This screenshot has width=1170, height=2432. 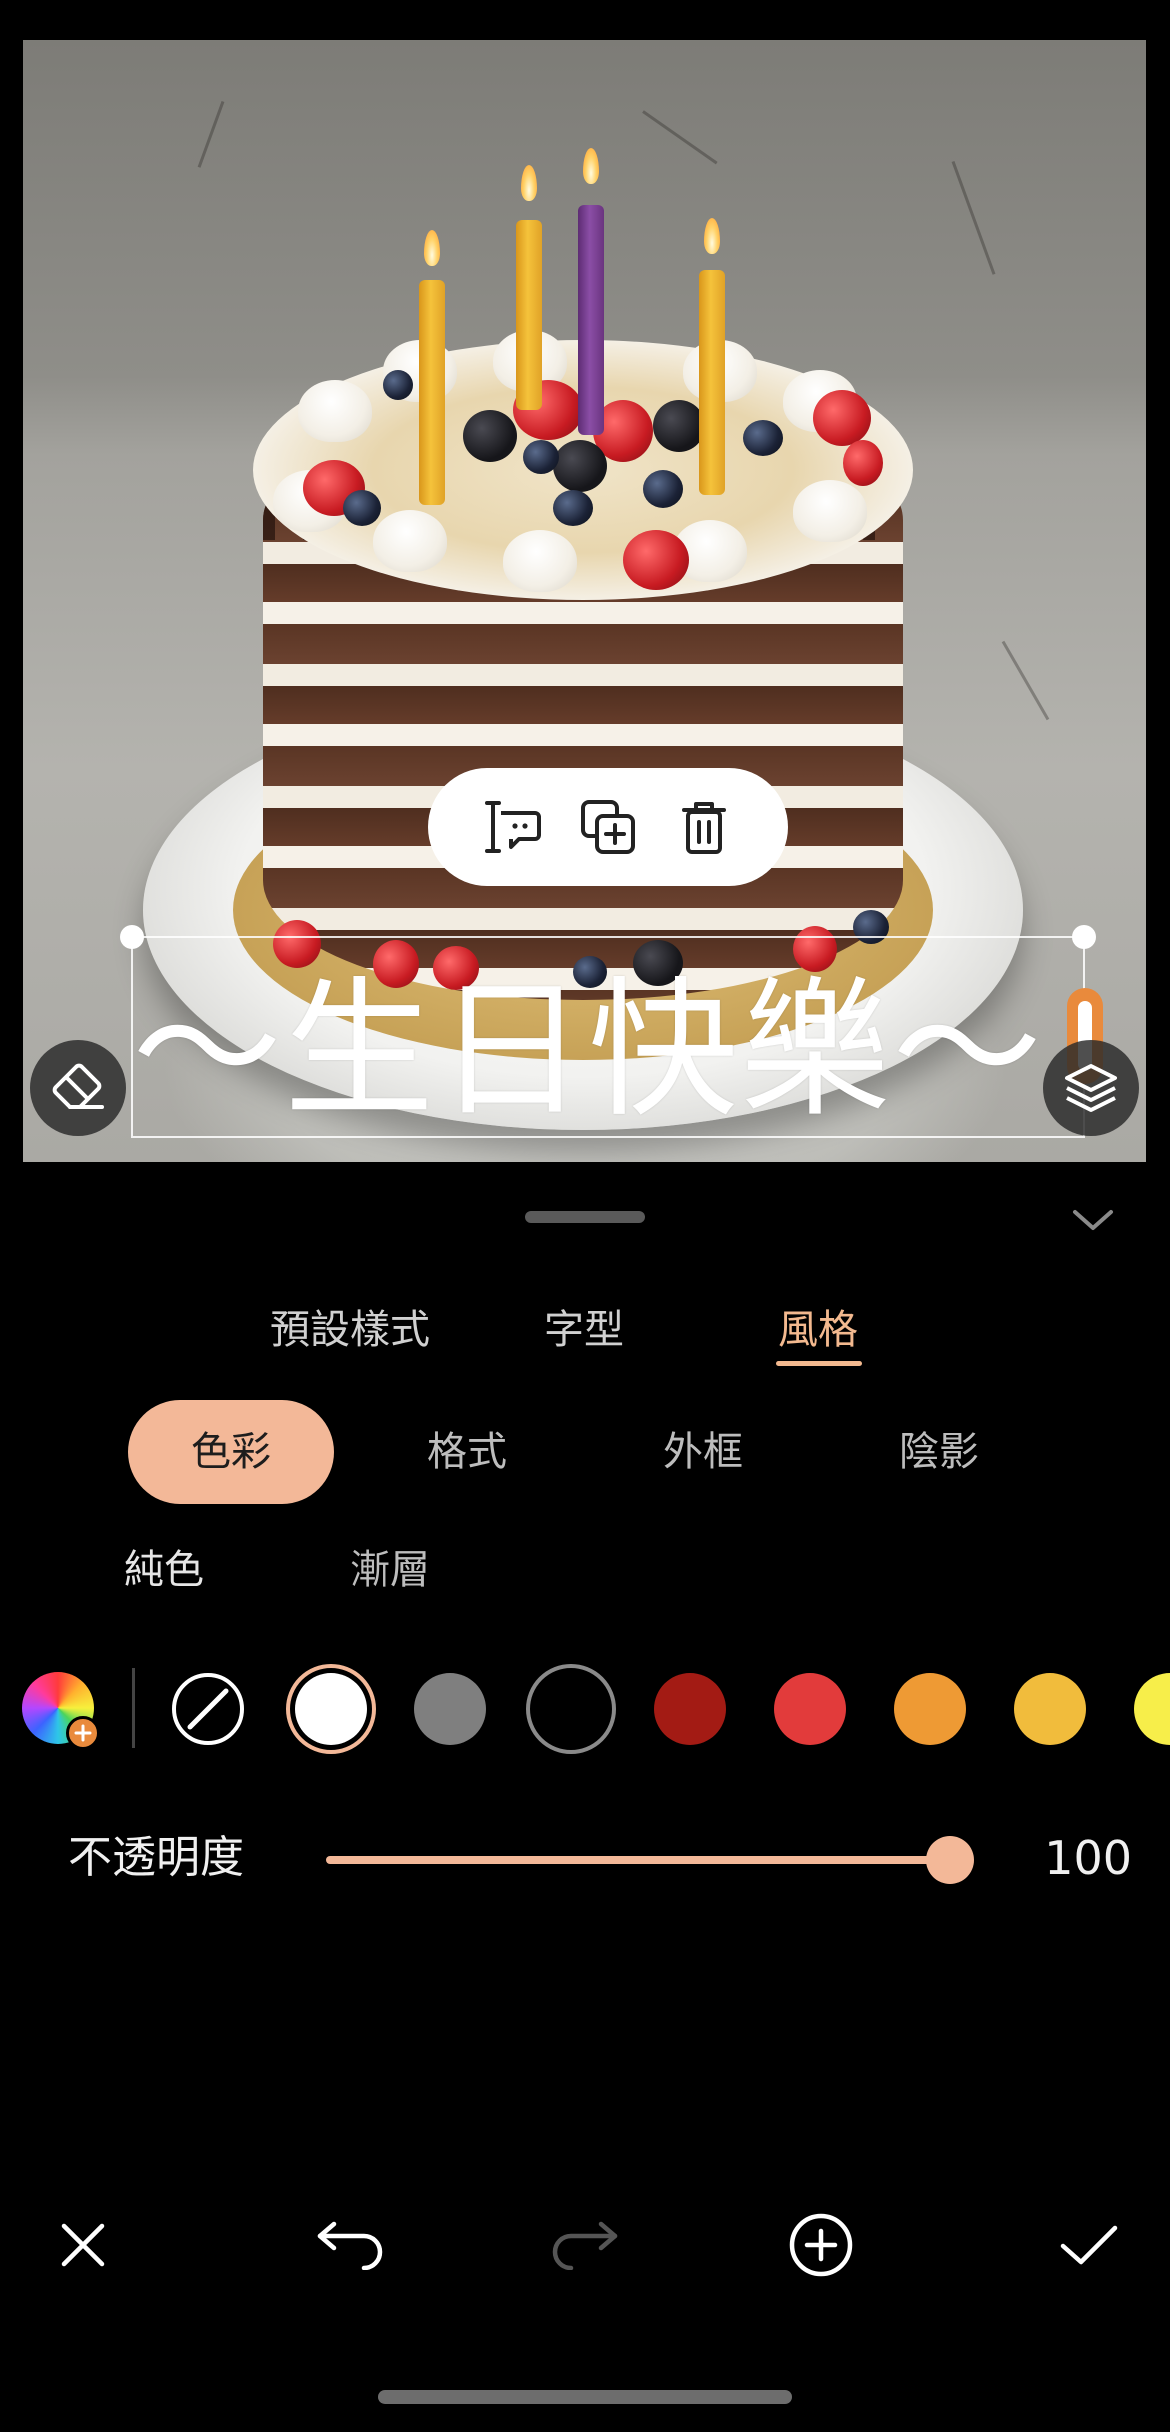 I want to click on duplicate-icon, so click(x=608, y=827).